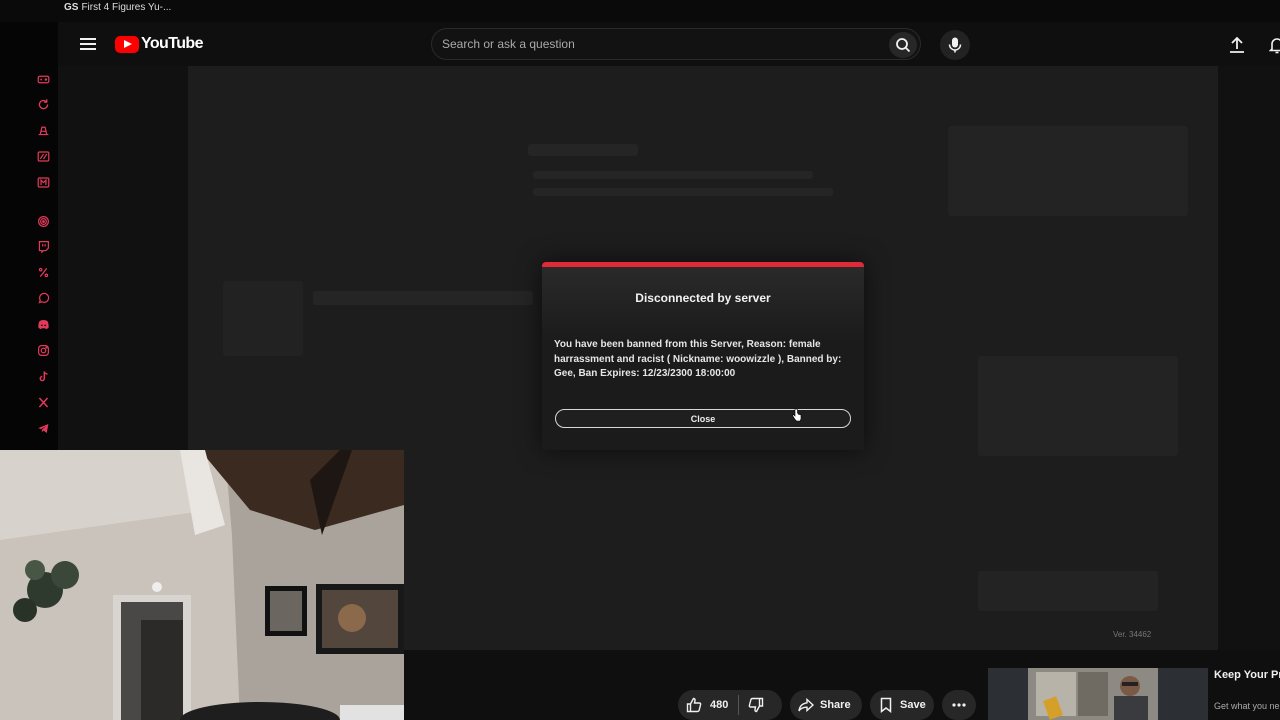 The width and height of the screenshot is (1280, 720). Describe the element at coordinates (703, 418) in the screenshot. I see `close-button: Close` at that location.